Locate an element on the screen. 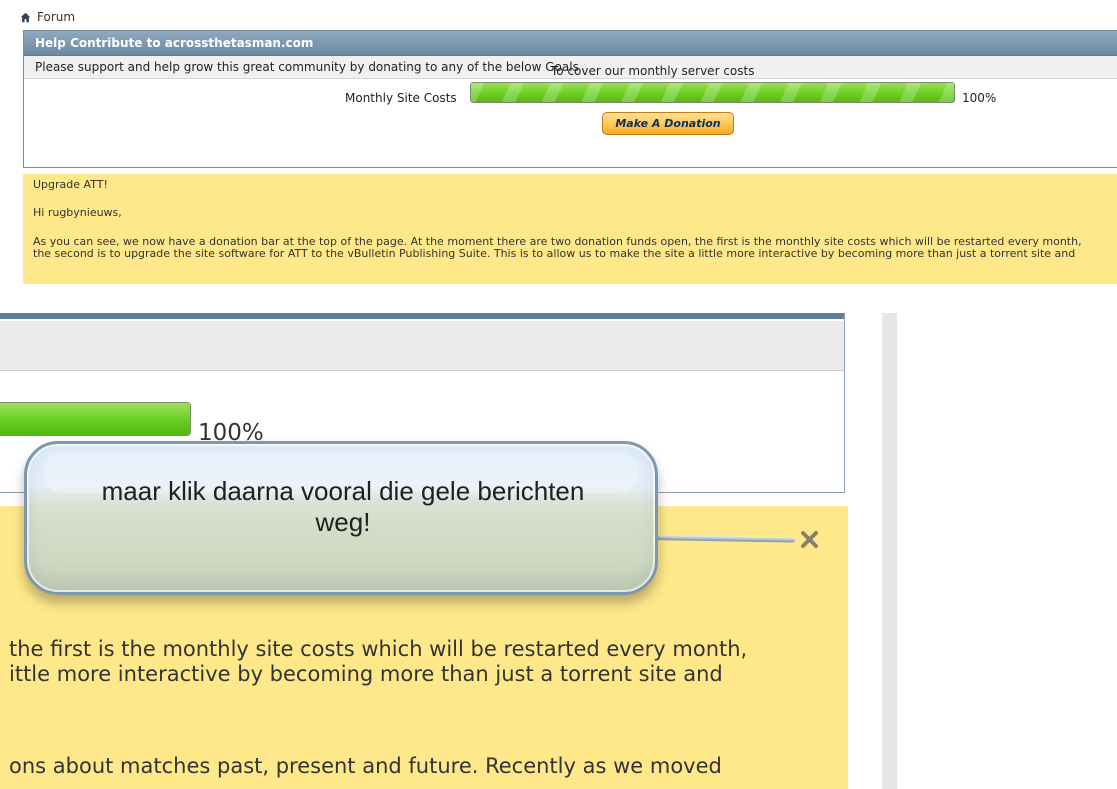  forum-link: Forum is located at coordinates (56, 17).